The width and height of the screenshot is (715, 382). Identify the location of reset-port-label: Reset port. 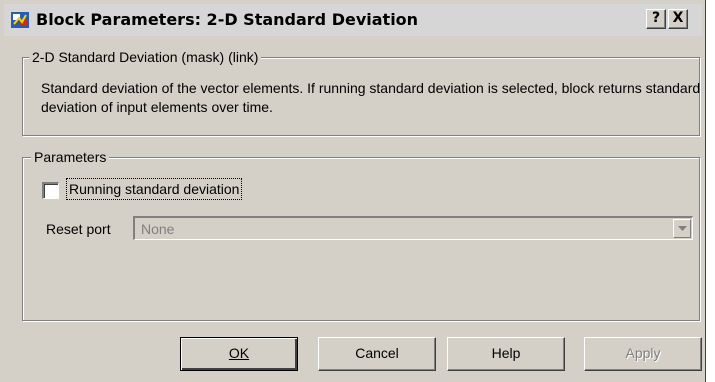
(78, 229).